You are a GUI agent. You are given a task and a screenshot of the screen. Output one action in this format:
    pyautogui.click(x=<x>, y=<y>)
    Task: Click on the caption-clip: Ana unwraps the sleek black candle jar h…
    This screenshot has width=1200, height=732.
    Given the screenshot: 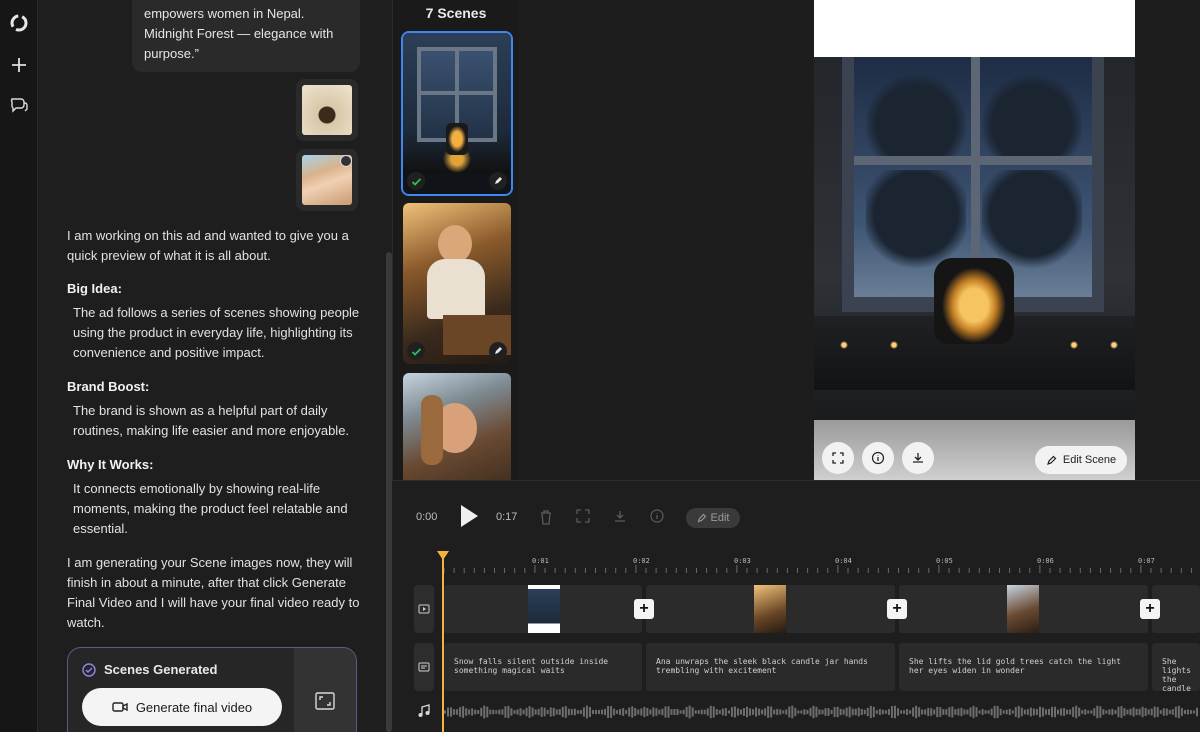 What is the action you would take?
    pyautogui.click(x=770, y=667)
    